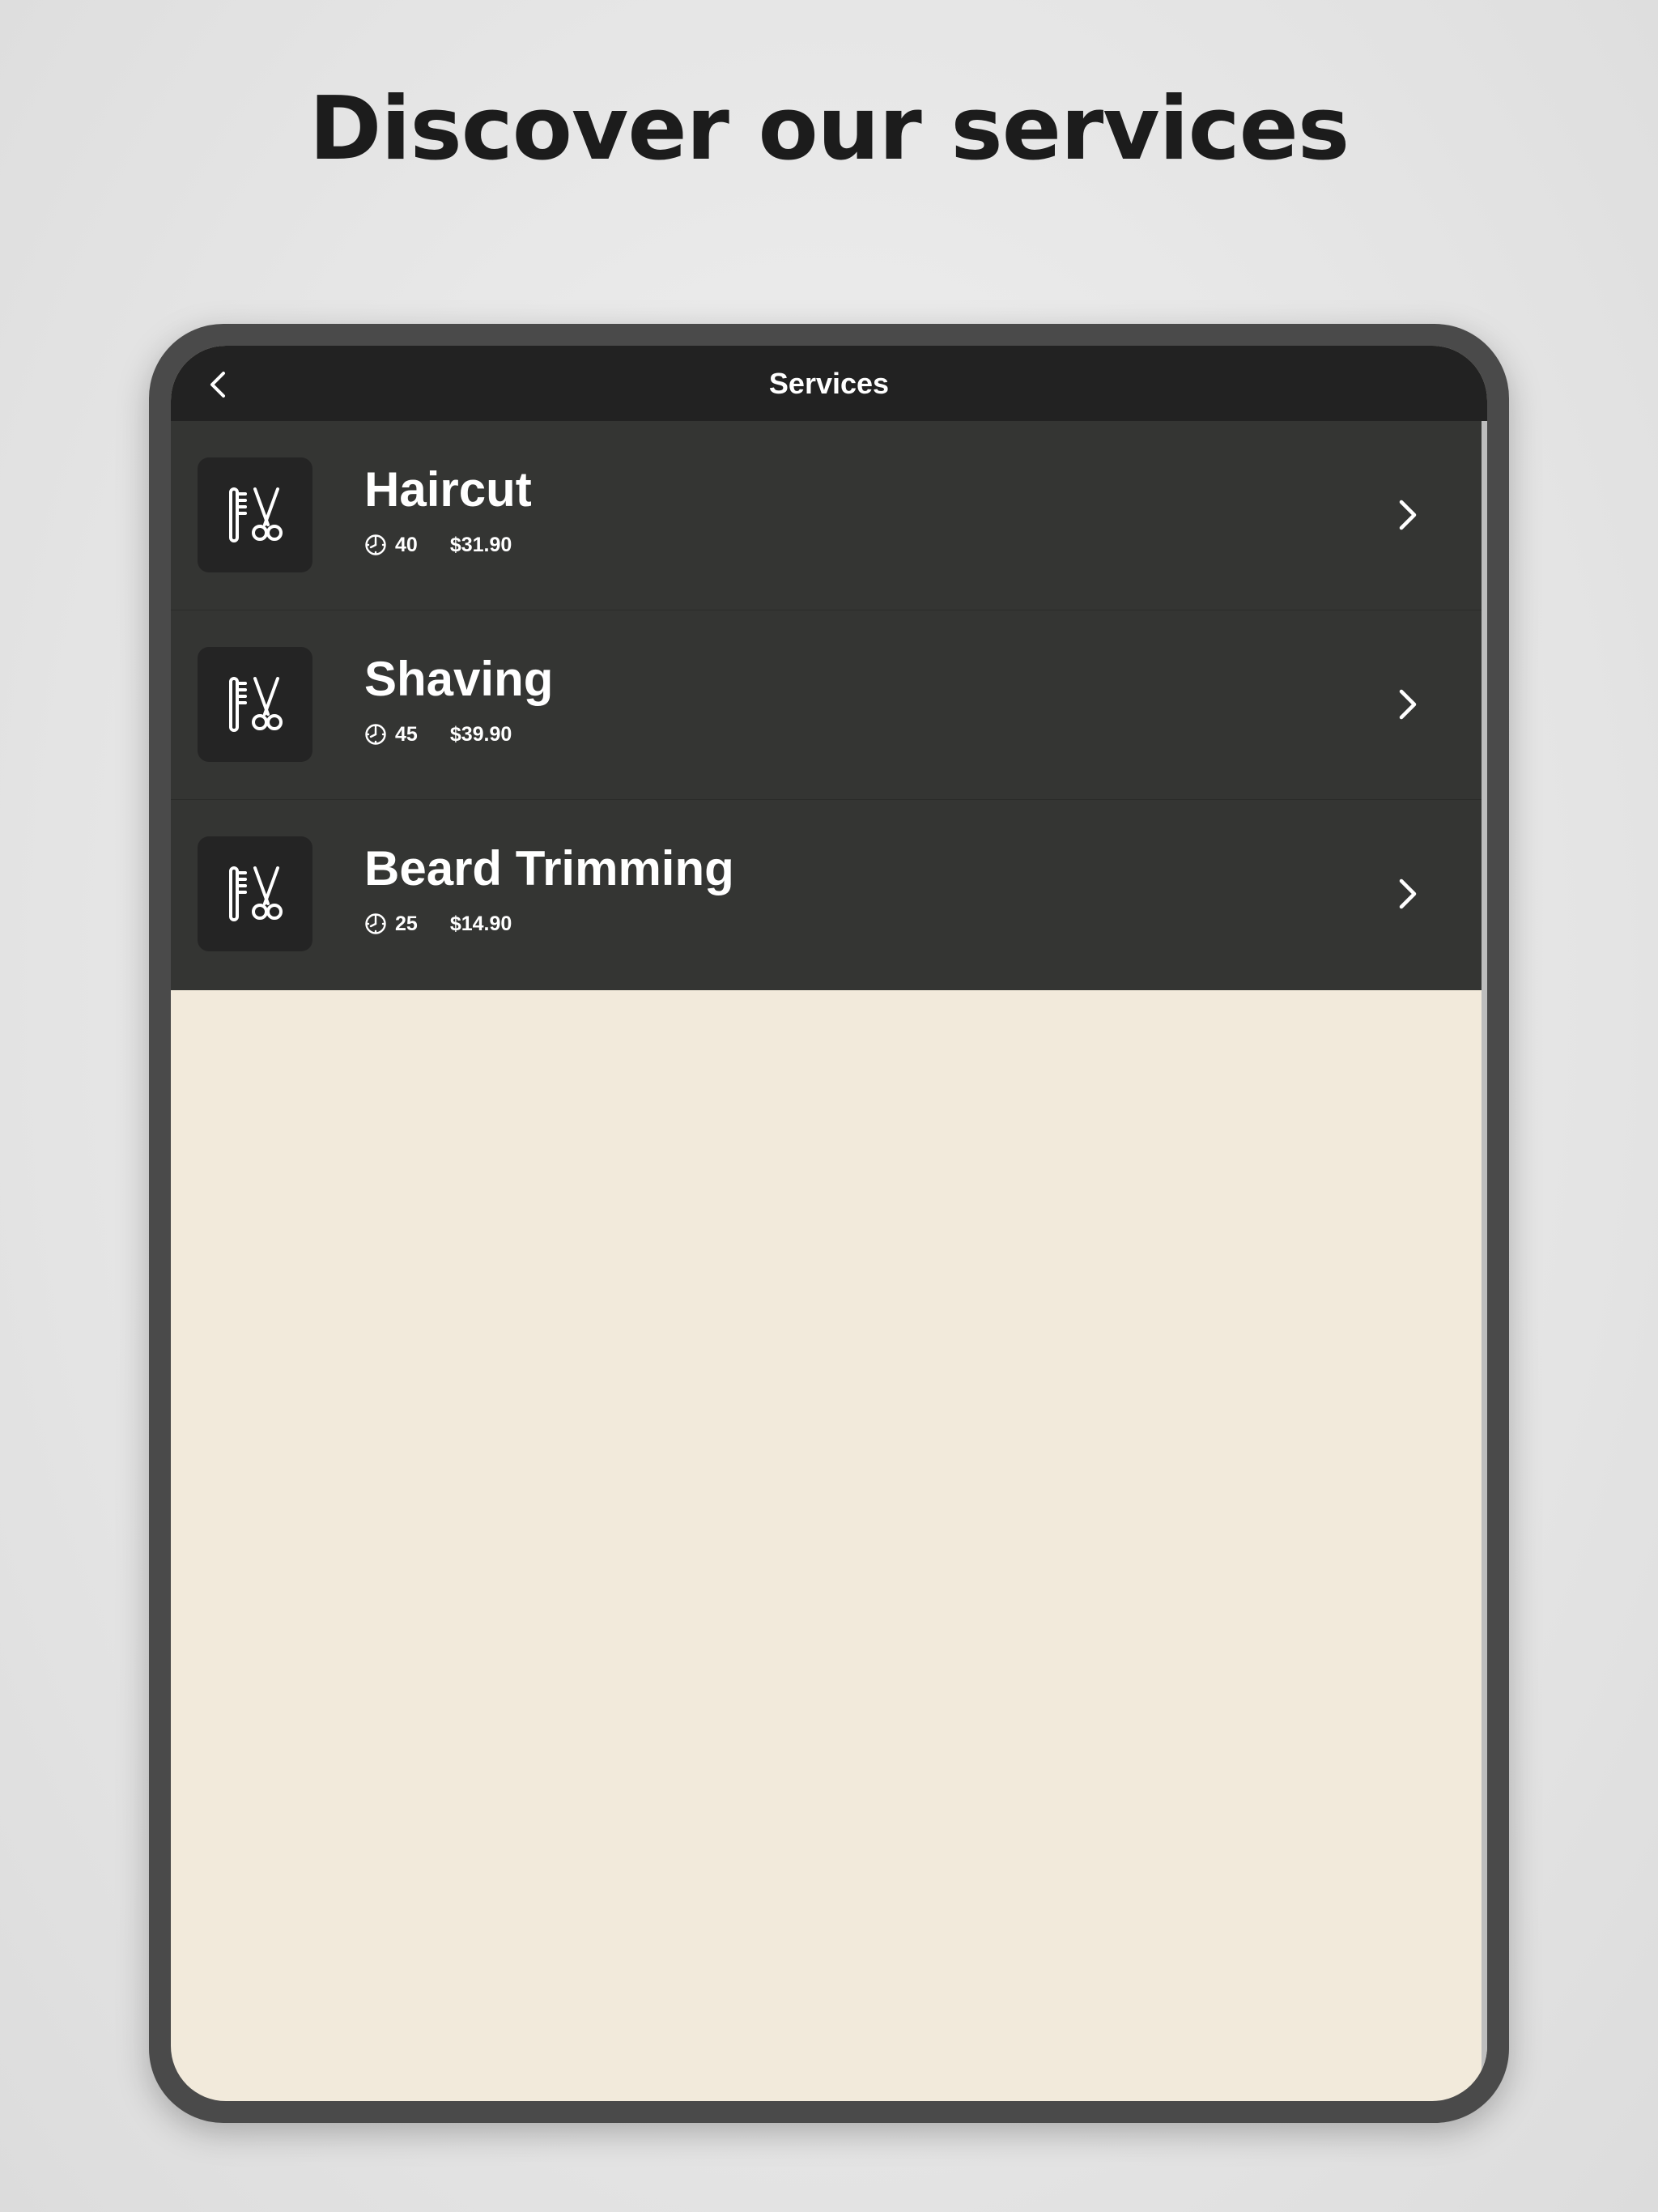 This screenshot has height=2212, width=1658. Describe the element at coordinates (406, 544) in the screenshot. I see `service-duration: 40` at that location.